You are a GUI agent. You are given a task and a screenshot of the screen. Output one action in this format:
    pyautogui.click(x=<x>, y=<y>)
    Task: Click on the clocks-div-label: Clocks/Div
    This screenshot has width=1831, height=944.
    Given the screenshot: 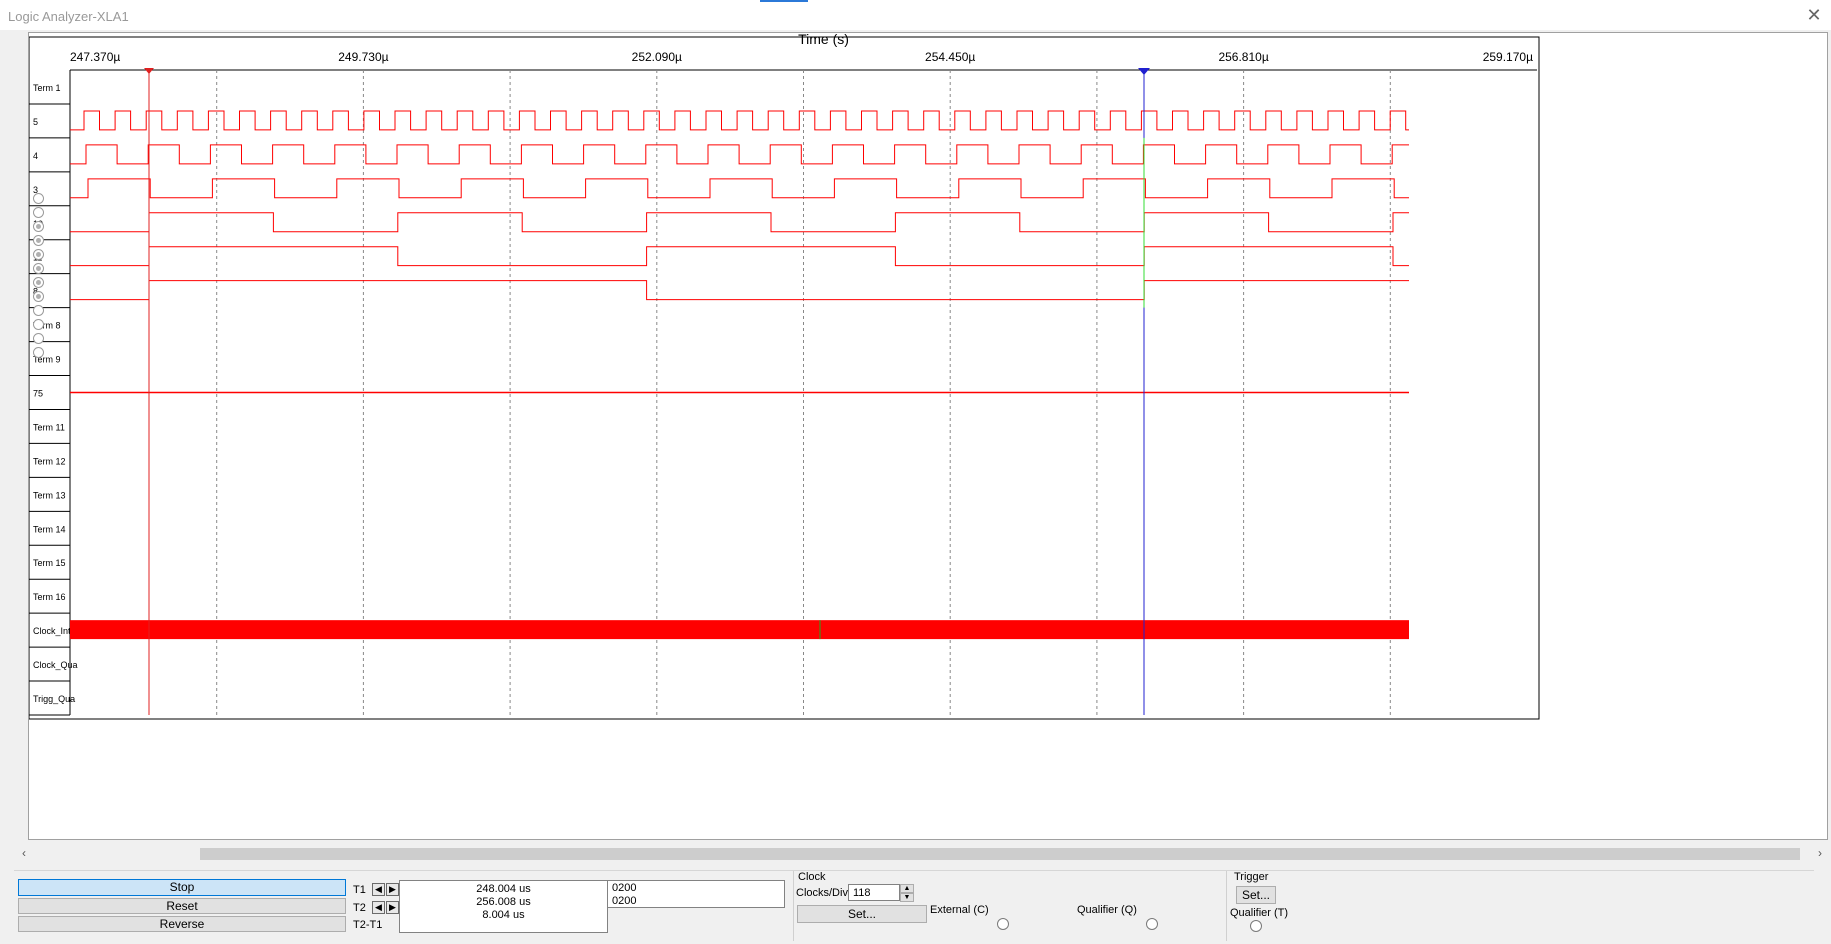 What is the action you would take?
    pyautogui.click(x=822, y=893)
    